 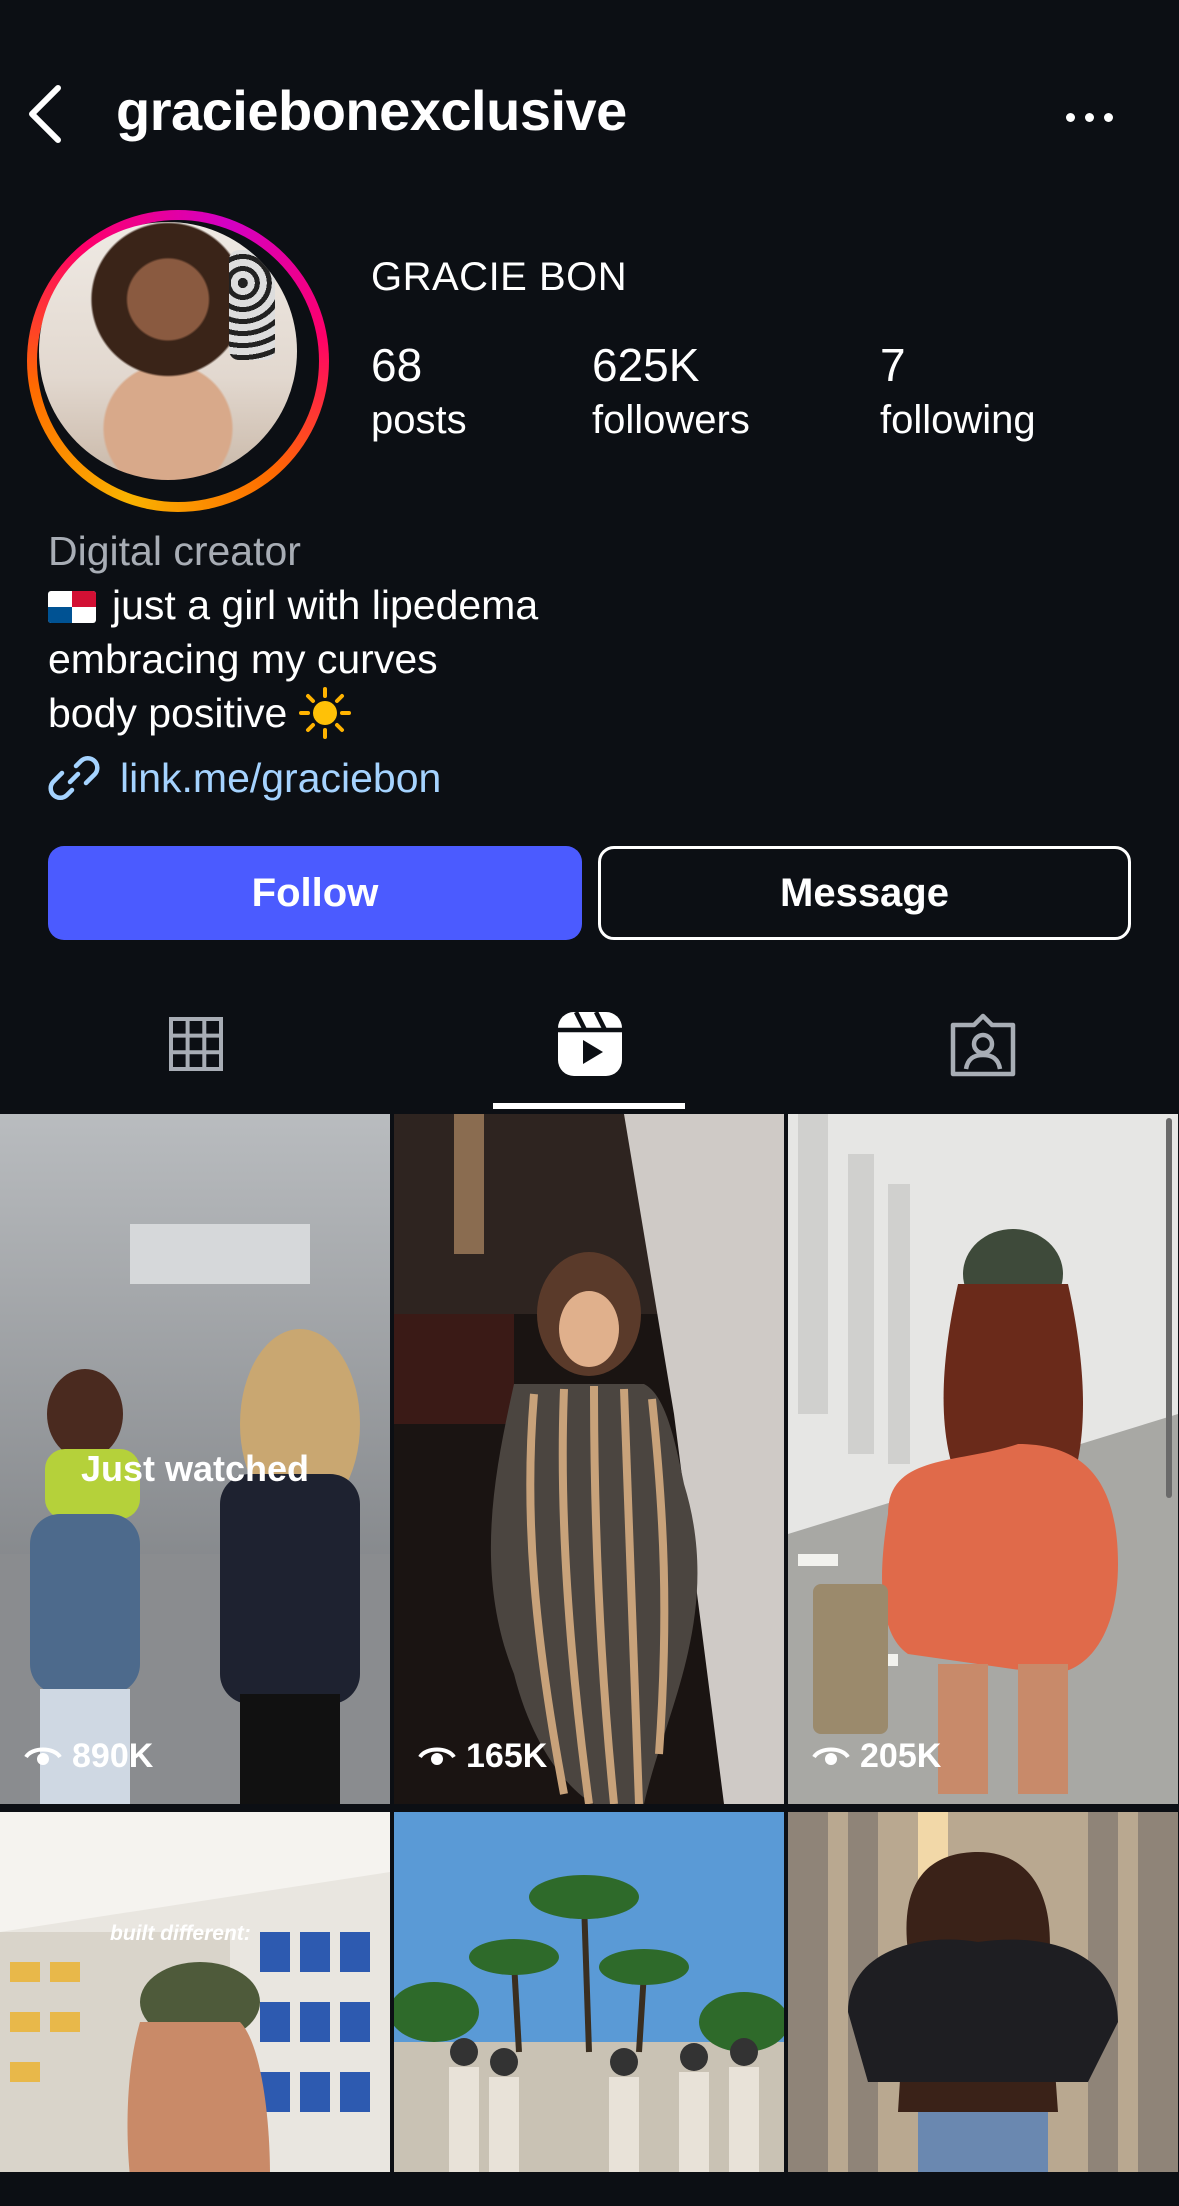 I want to click on reel-thumbnail: Just watched 890K, so click(x=195, y=1459).